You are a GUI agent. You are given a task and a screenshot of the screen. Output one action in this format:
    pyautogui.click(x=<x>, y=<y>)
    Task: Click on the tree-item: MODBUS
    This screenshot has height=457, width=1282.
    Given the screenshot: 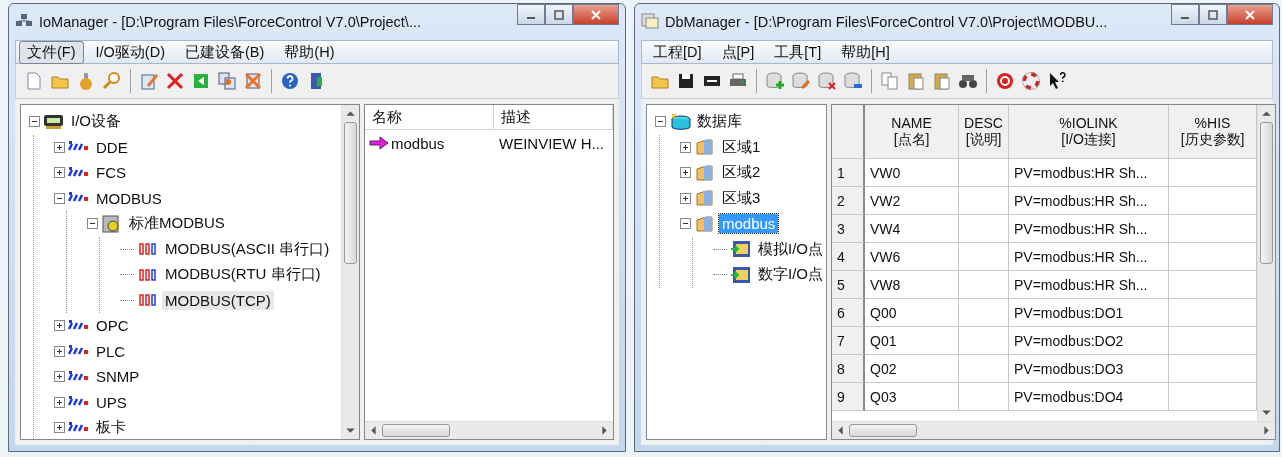 What is the action you would take?
    pyautogui.click(x=129, y=198)
    